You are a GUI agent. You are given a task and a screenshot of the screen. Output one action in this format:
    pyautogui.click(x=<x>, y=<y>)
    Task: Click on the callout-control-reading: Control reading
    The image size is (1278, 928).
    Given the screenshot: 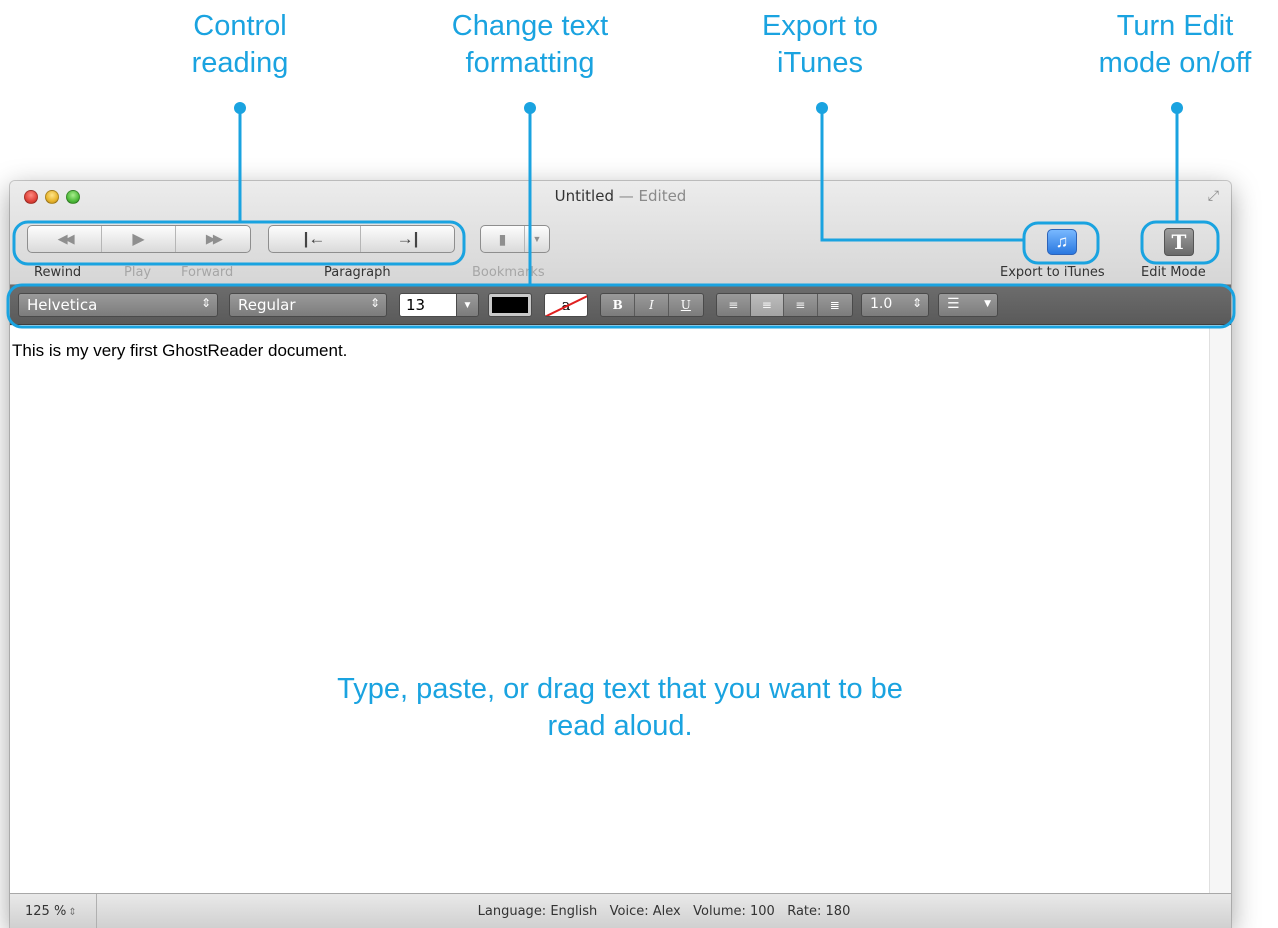 What is the action you would take?
    pyautogui.click(x=240, y=44)
    